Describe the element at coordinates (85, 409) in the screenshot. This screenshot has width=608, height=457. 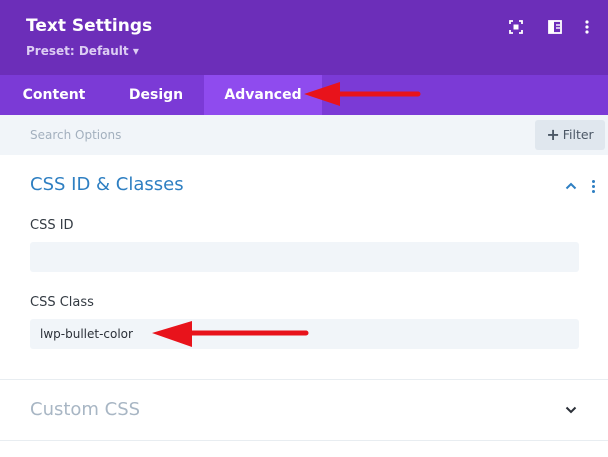
I see `section-title-custom-css: Custom CSS` at that location.